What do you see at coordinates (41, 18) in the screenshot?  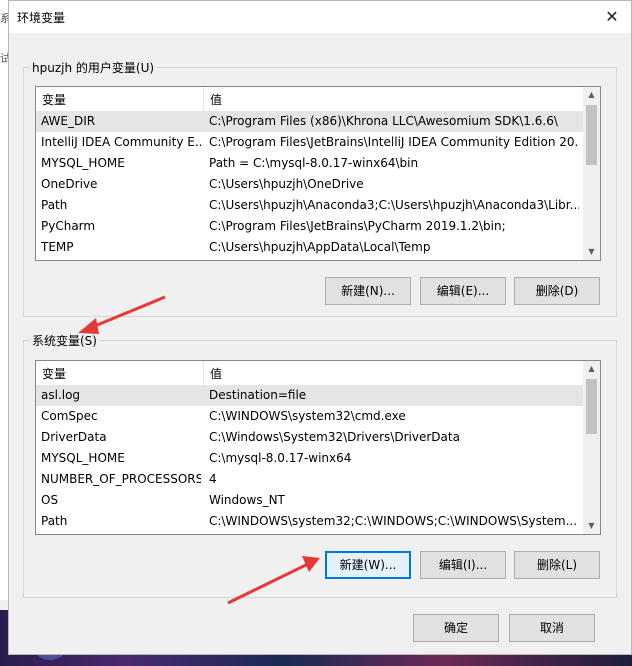 I see `window-title: 环境变量` at bounding box center [41, 18].